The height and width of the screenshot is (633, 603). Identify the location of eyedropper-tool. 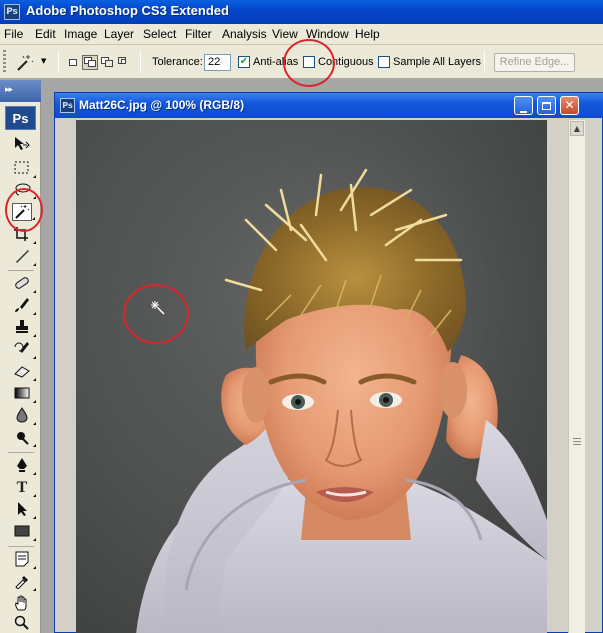
(24, 582).